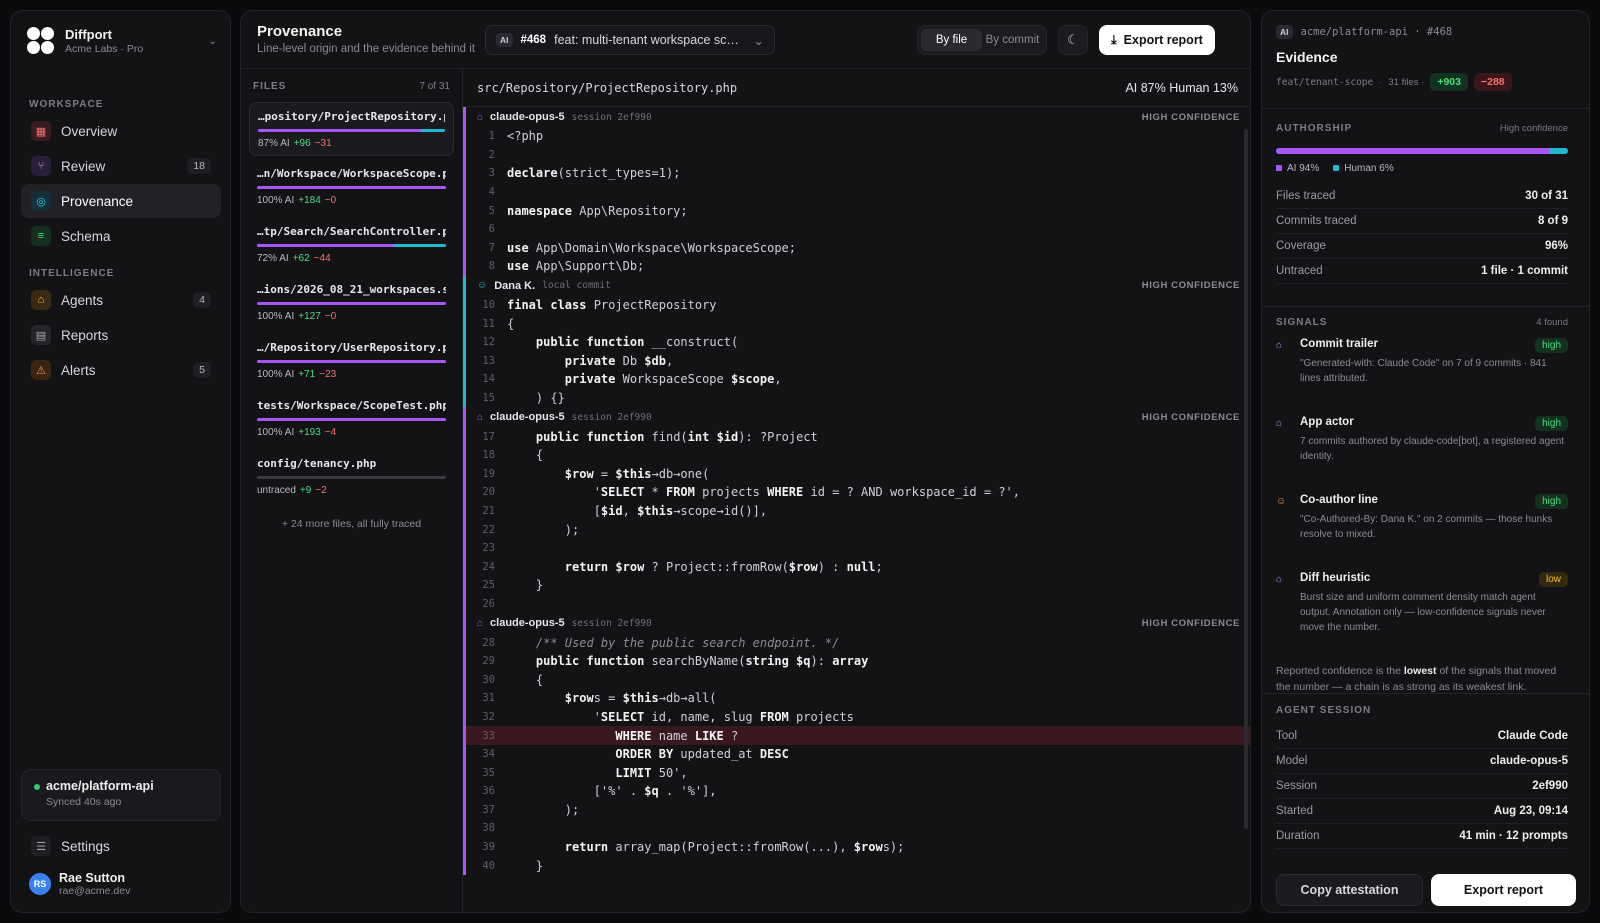 The height and width of the screenshot is (923, 1600). Describe the element at coordinates (856, 155) in the screenshot. I see `code-line: 2` at that location.